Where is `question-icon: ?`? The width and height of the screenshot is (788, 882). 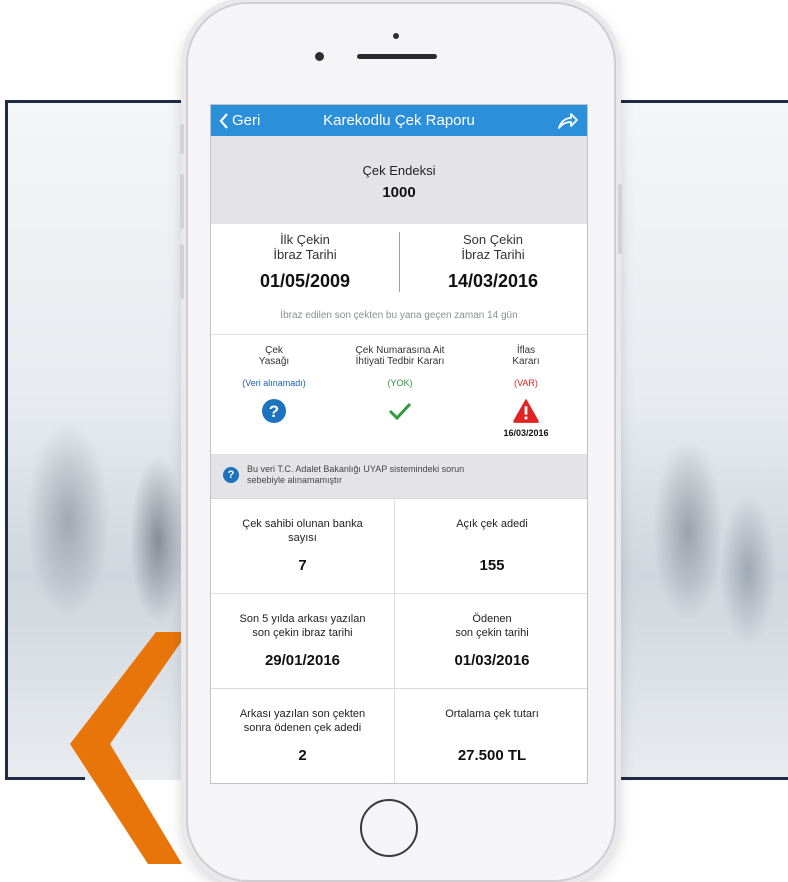
question-icon: ? is located at coordinates (274, 411).